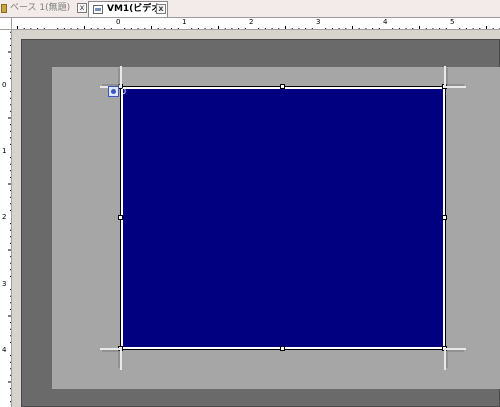 The image size is (500, 407). What do you see at coordinates (452, 22) in the screenshot?
I see `ruler-label: 5` at bounding box center [452, 22].